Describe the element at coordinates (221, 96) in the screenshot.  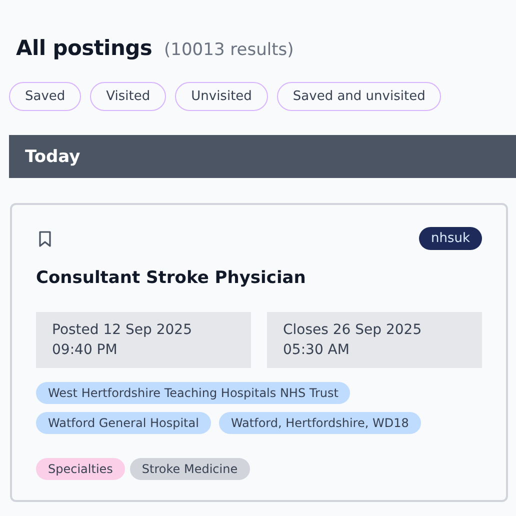
I see `filter-chip: Unvisited` at that location.